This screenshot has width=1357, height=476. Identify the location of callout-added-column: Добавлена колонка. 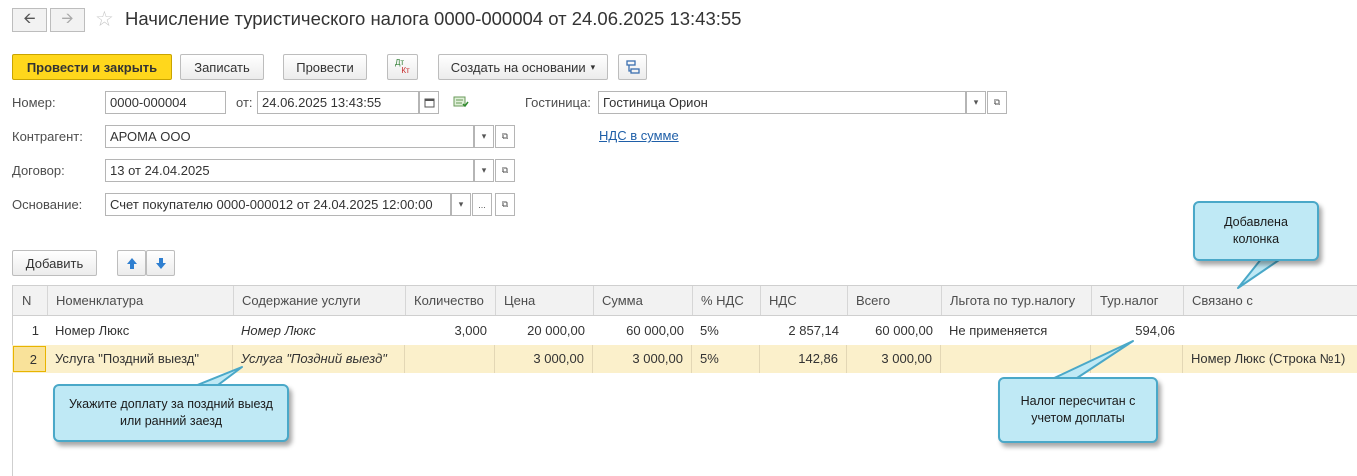
(1256, 231).